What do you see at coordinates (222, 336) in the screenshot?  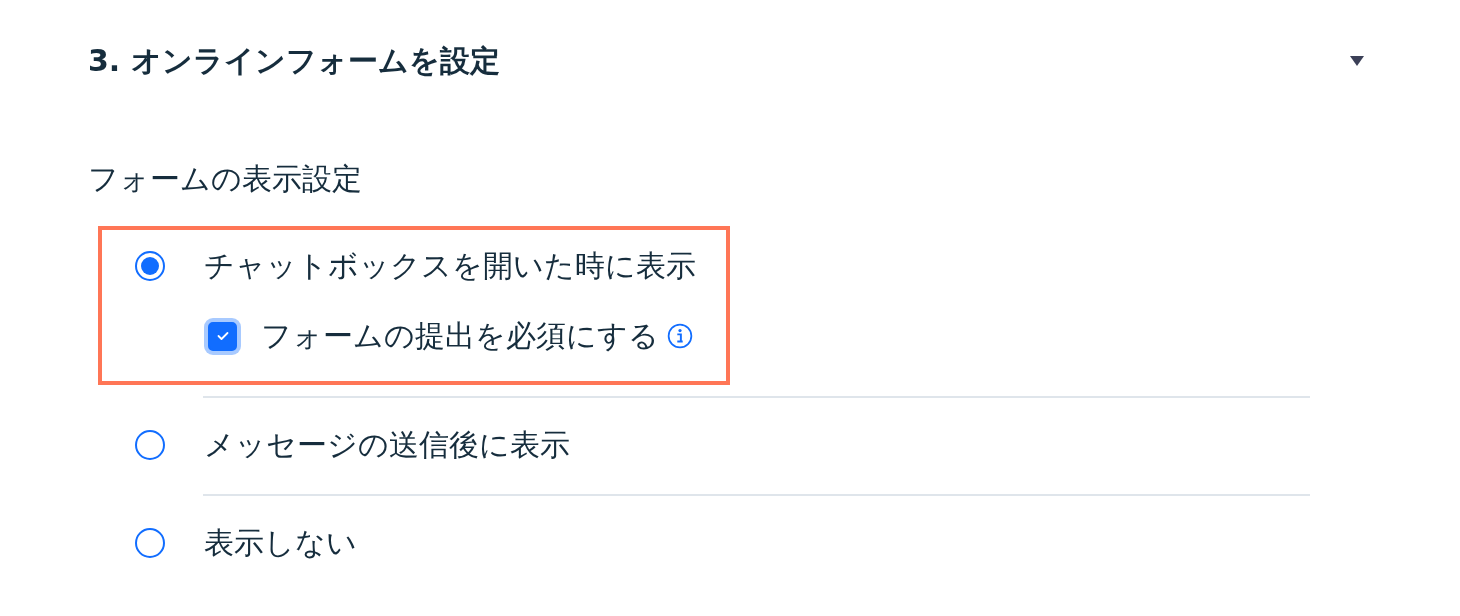 I see `checkmark-icon` at bounding box center [222, 336].